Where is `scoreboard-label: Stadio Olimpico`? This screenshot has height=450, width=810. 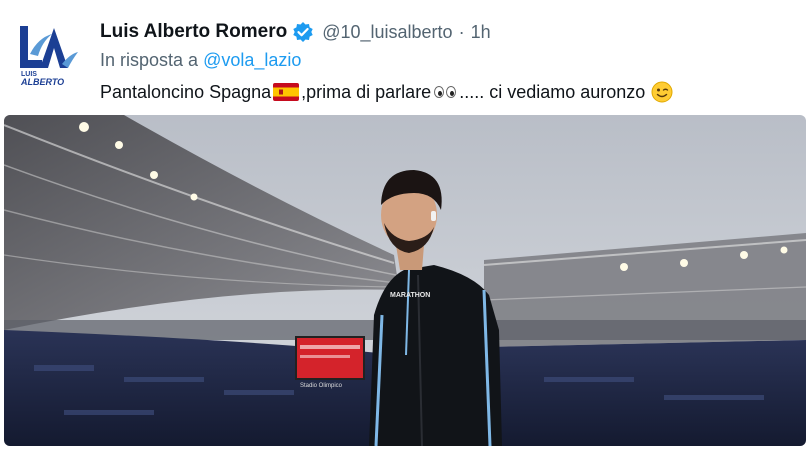 scoreboard-label: Stadio Olimpico is located at coordinates (321, 386).